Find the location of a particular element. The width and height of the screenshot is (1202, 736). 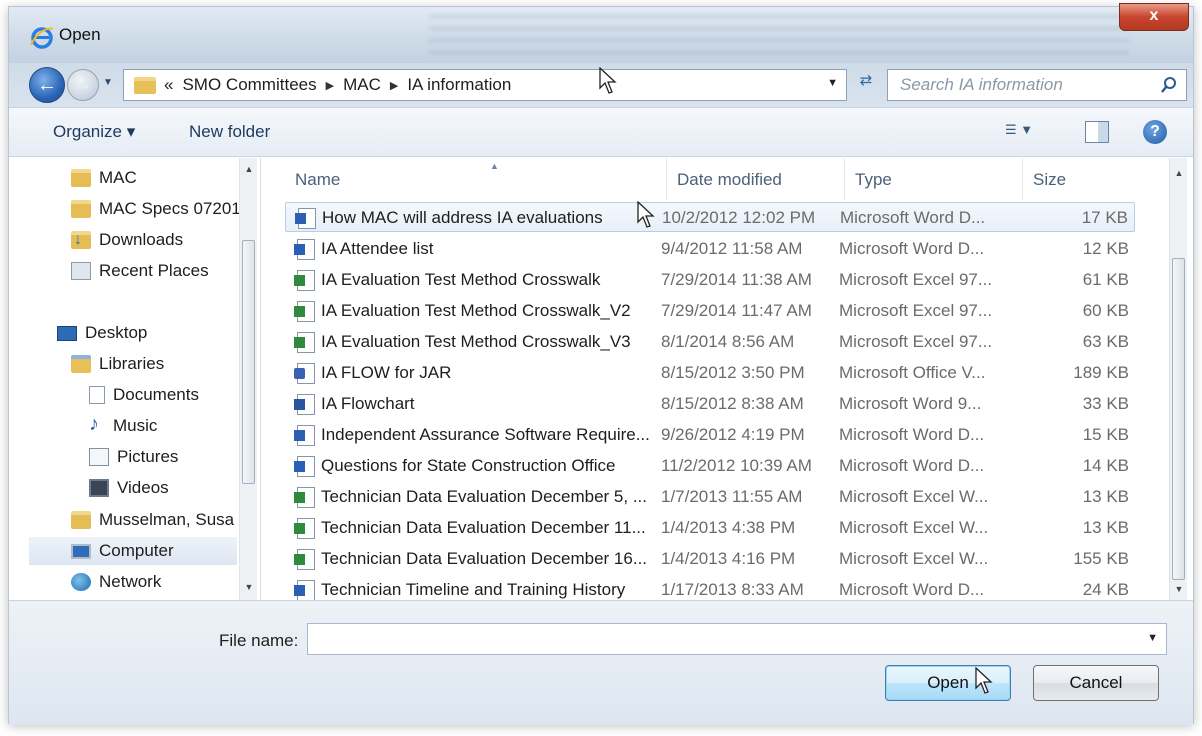

file-name: IA Evaluation Test Method Crosswalk is located at coordinates (461, 279).